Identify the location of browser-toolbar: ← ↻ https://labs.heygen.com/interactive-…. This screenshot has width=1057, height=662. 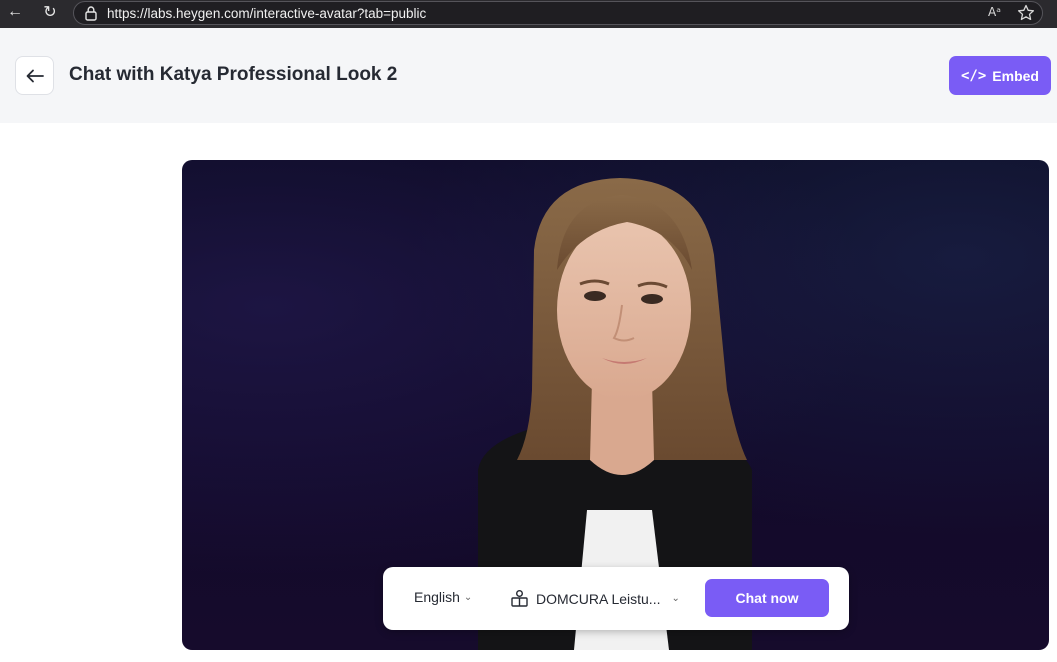
(528, 14).